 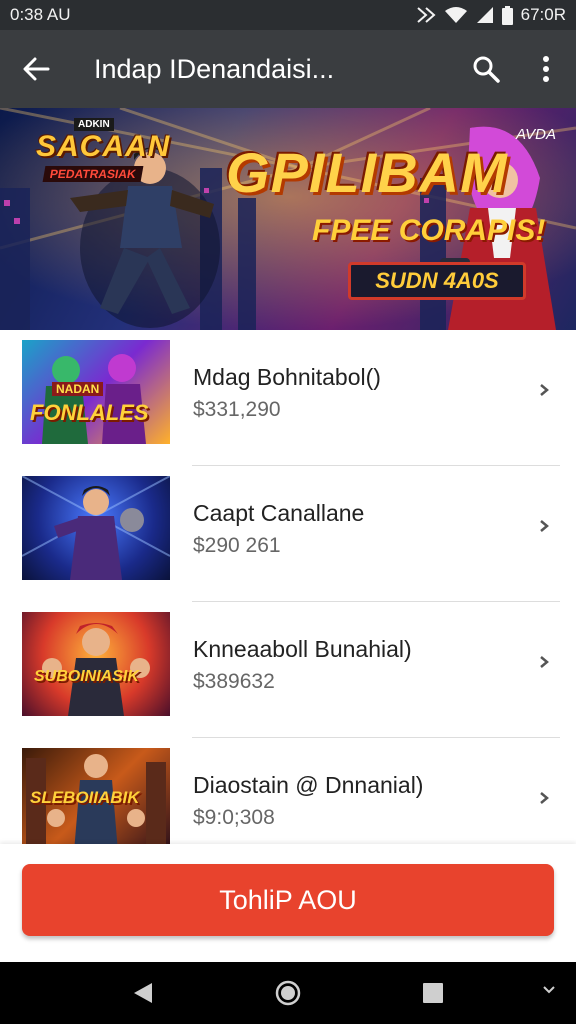 I want to click on banner-cta-button: SUDN 4A0S, so click(x=437, y=281).